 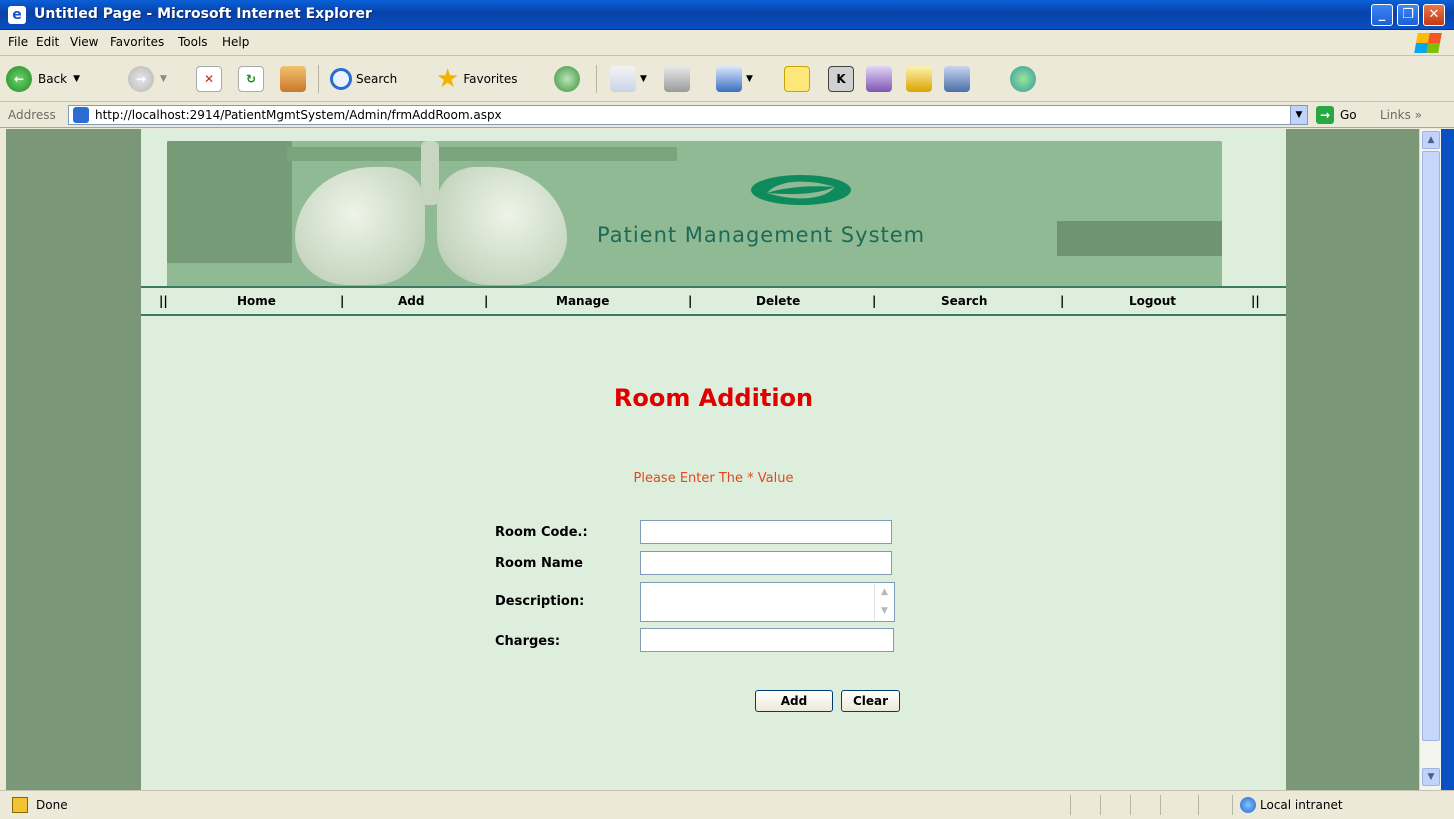 I want to click on room-name-input, so click(x=766, y=563).